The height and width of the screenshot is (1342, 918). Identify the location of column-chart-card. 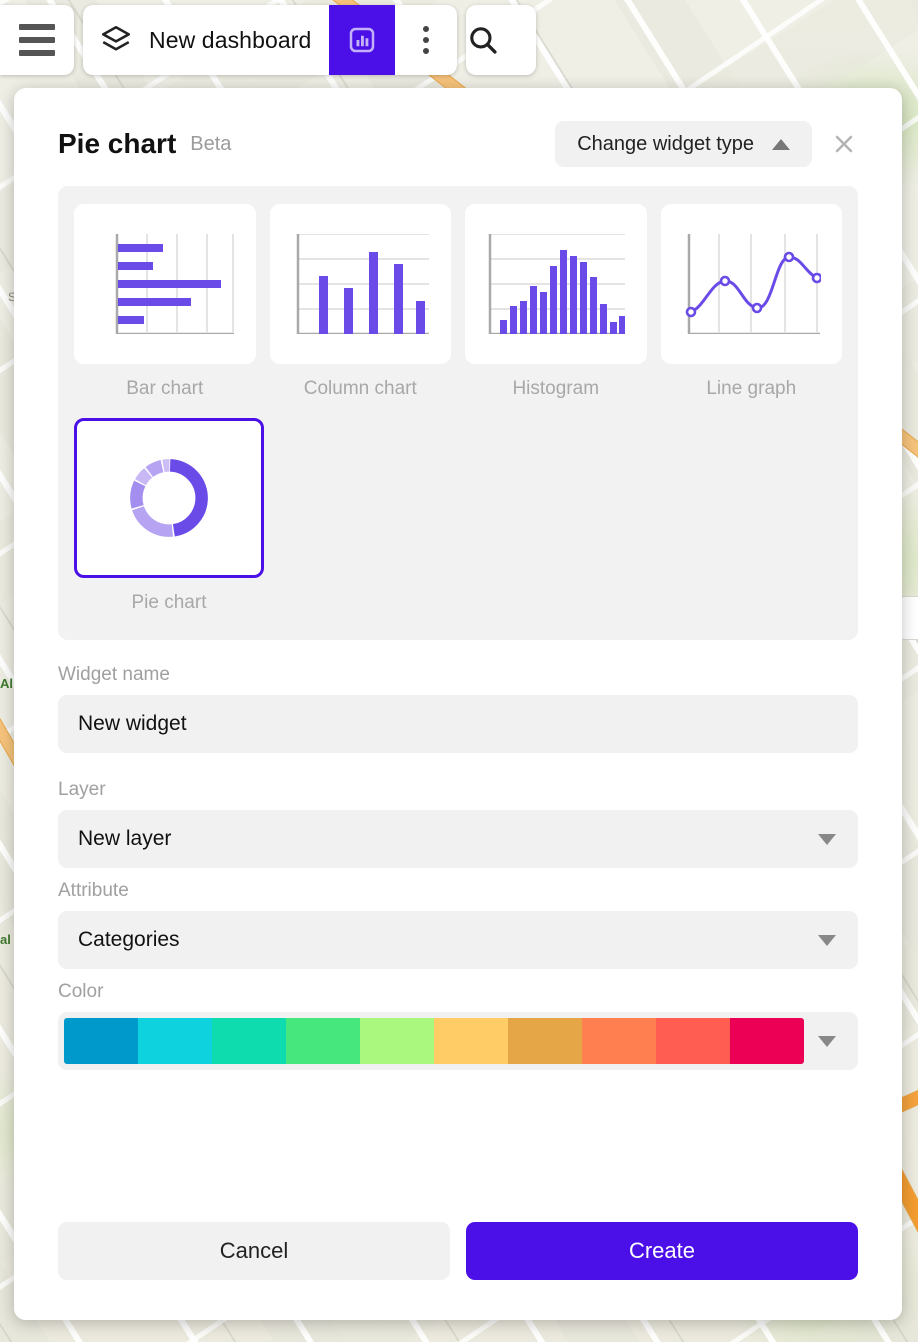
(360, 284).